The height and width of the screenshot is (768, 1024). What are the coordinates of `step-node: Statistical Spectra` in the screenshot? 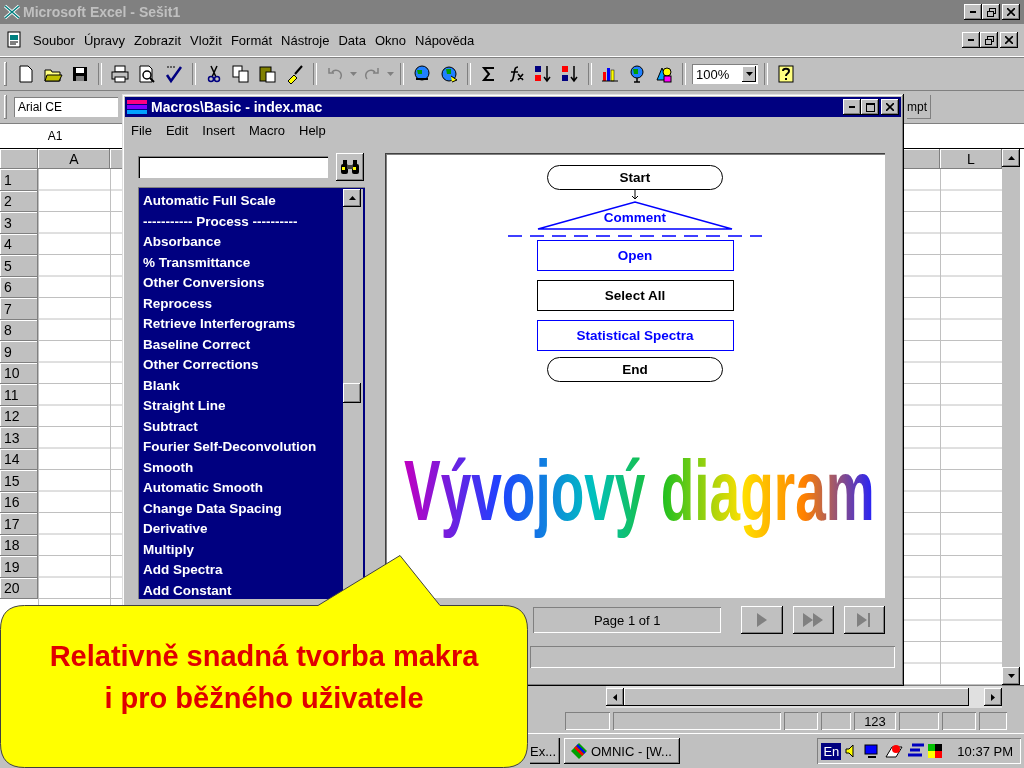 It's located at (635, 335).